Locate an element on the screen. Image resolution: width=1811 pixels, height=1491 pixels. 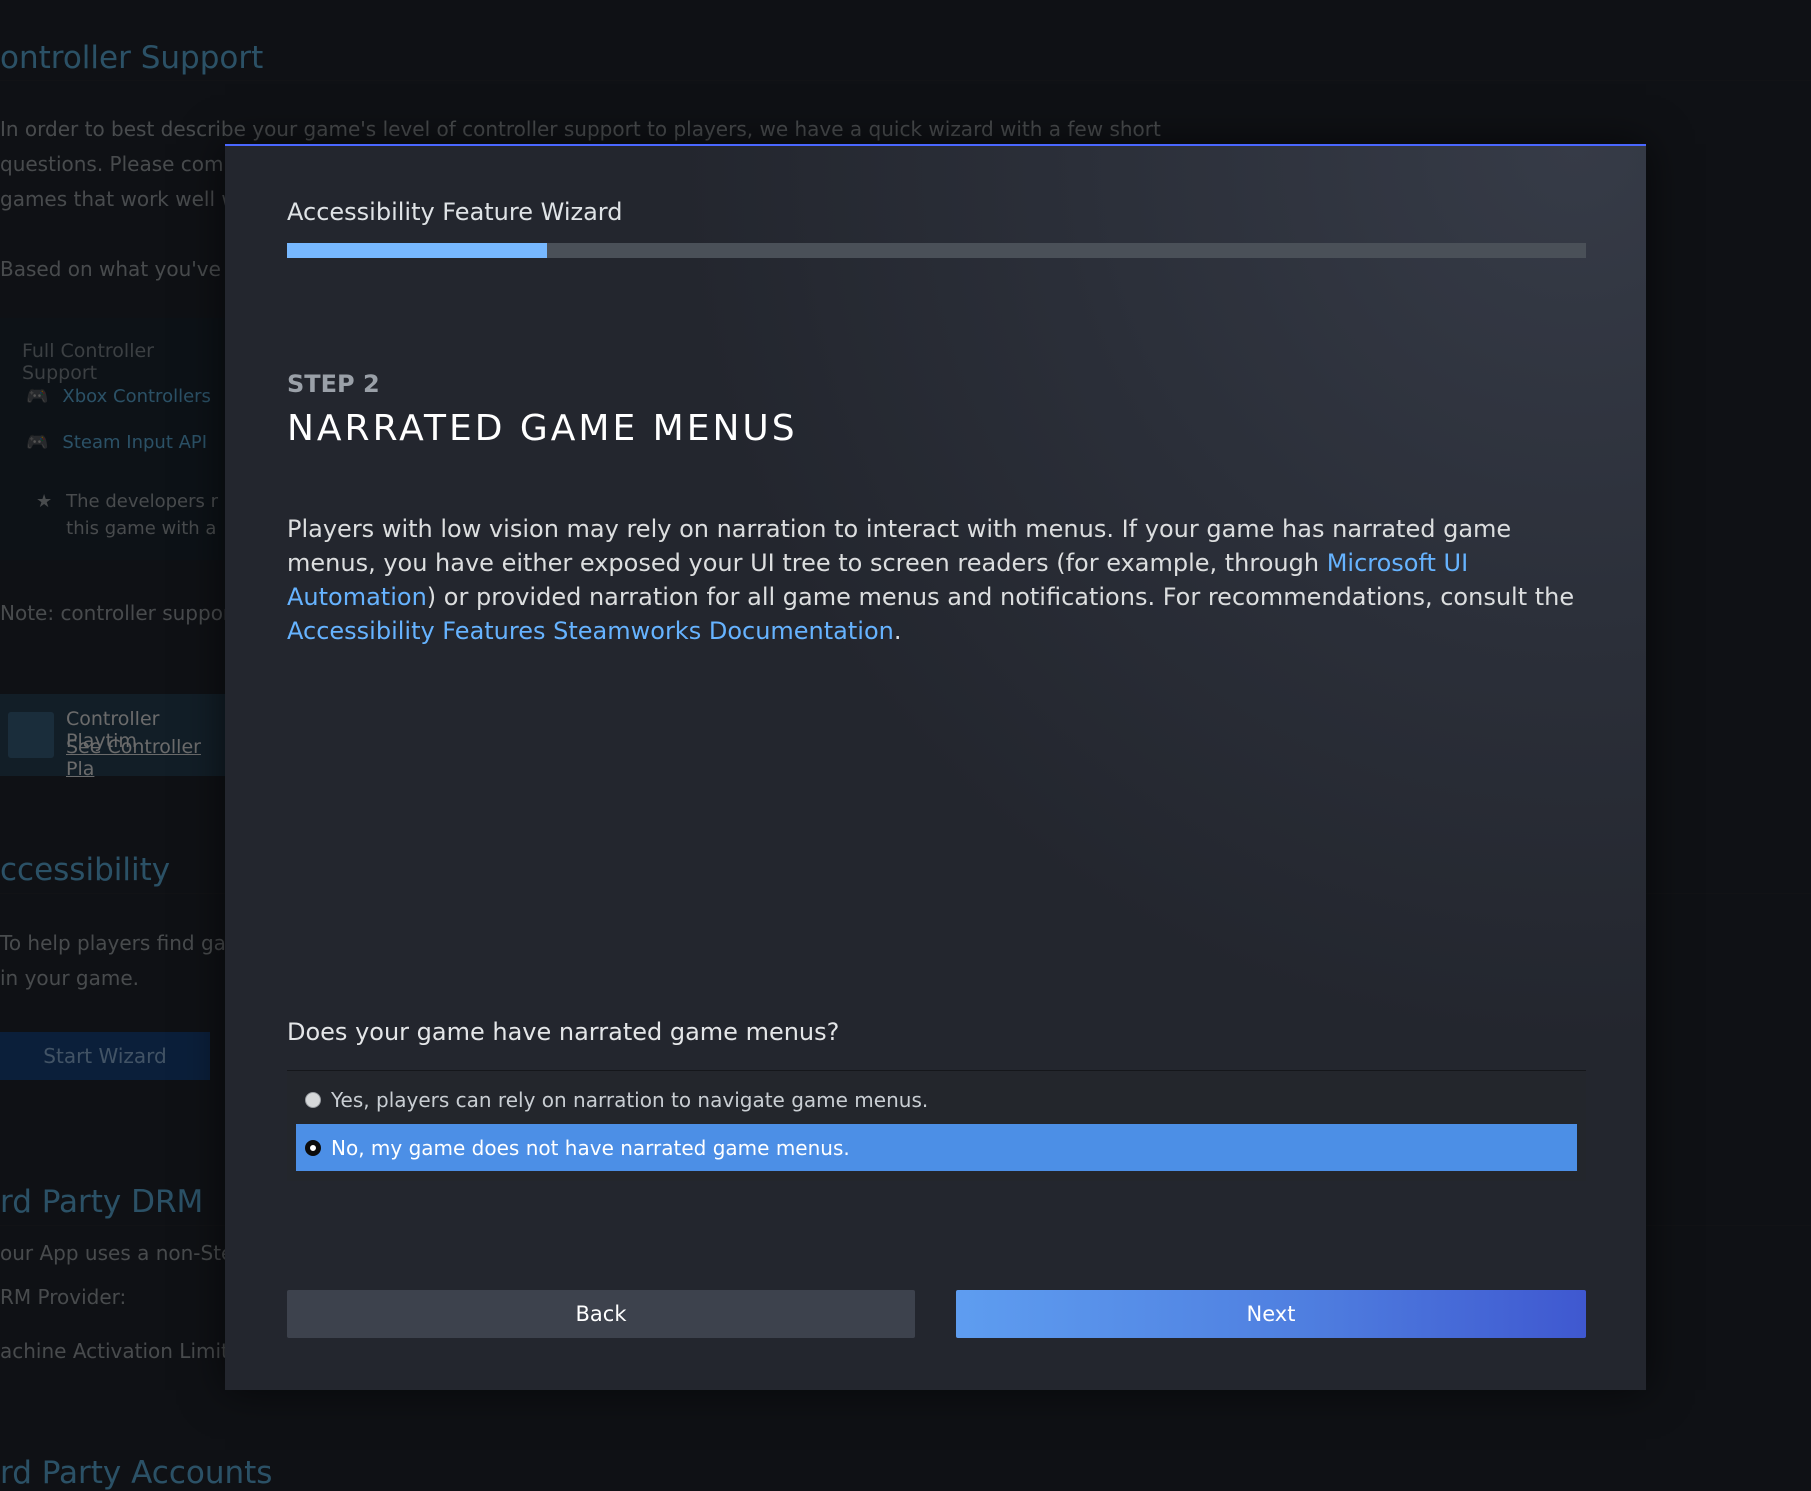
back-button: Back is located at coordinates (601, 1314).